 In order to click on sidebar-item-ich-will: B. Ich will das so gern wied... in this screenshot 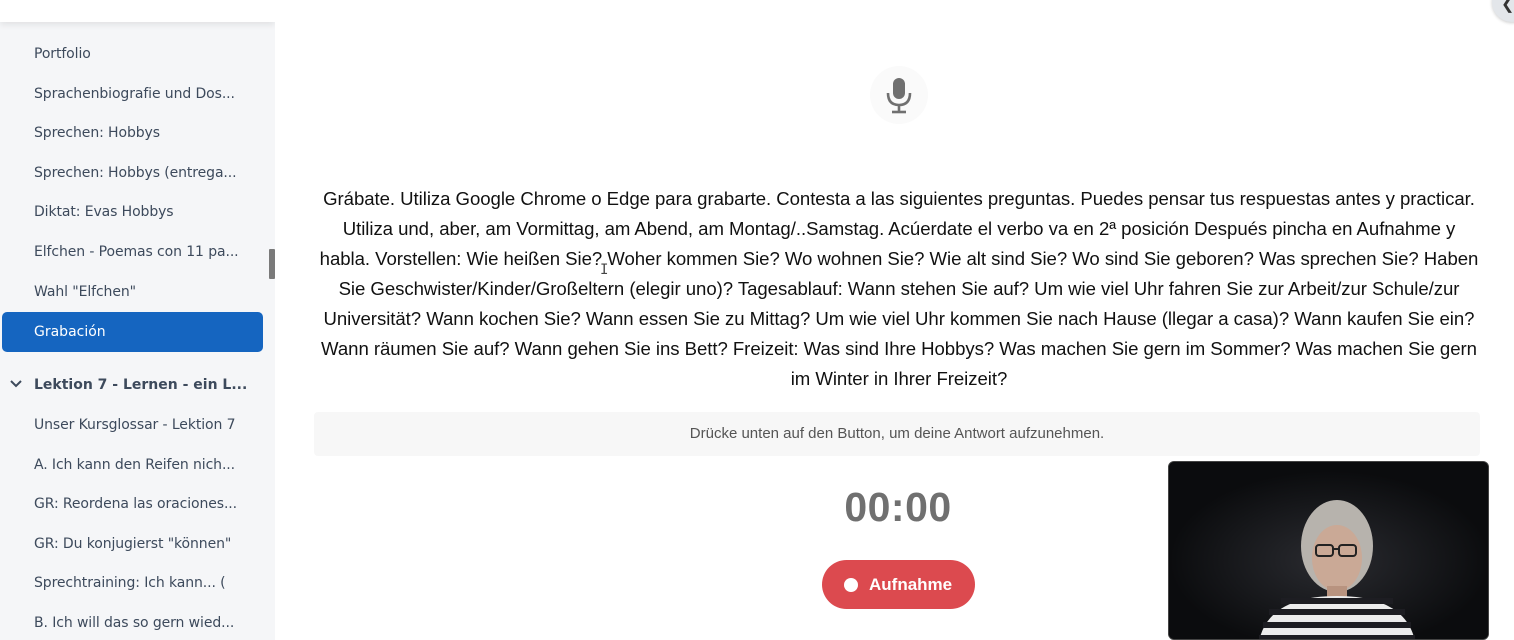, I will do `click(144, 623)`.